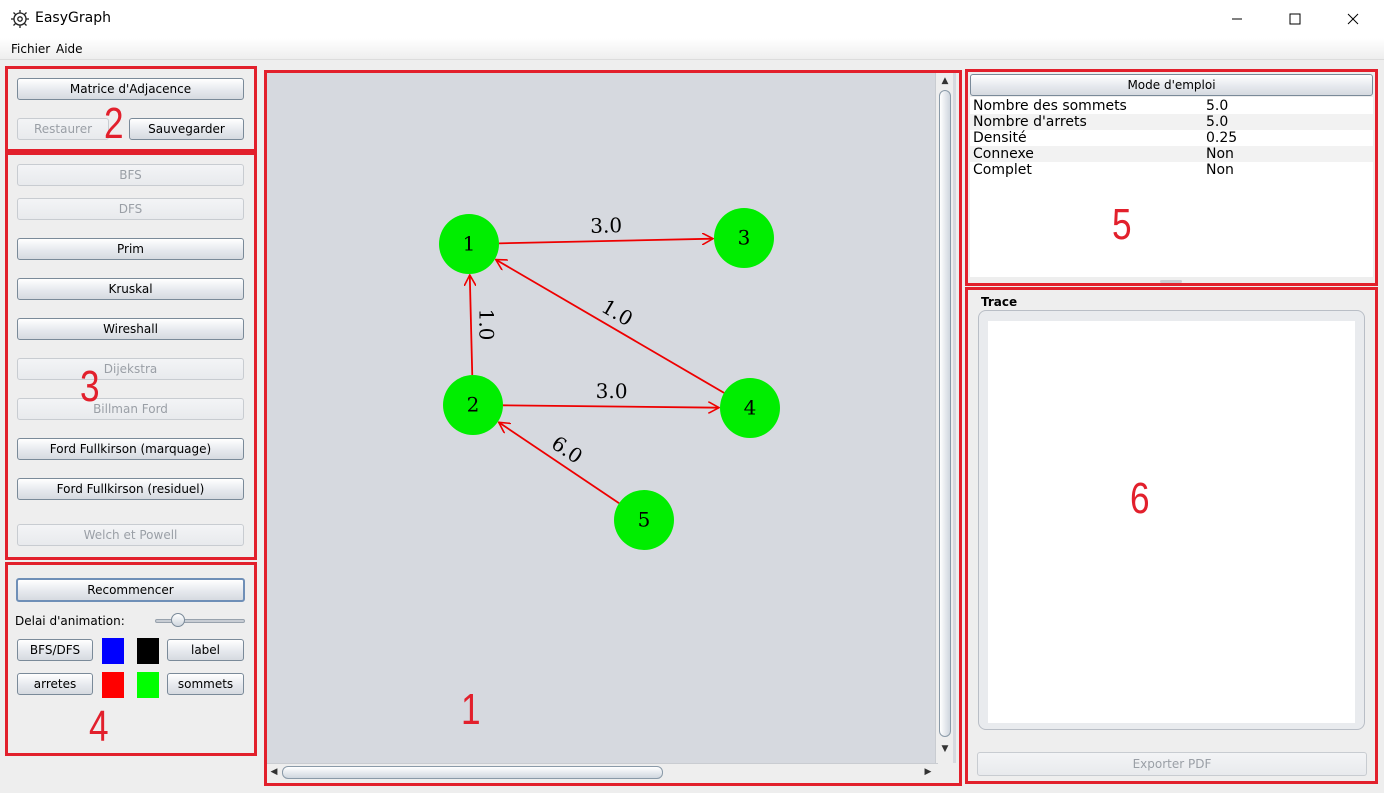 This screenshot has height=793, width=1384. Describe the element at coordinates (750, 408) in the screenshot. I see `vertex-label: 4` at that location.